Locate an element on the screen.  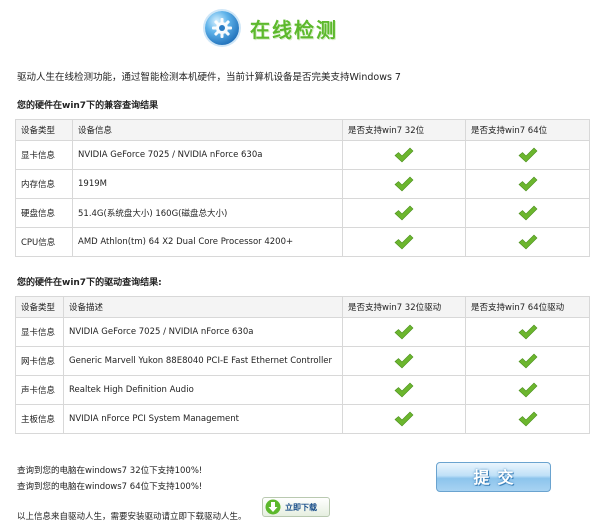
device-info: 1919M is located at coordinates (207, 184).